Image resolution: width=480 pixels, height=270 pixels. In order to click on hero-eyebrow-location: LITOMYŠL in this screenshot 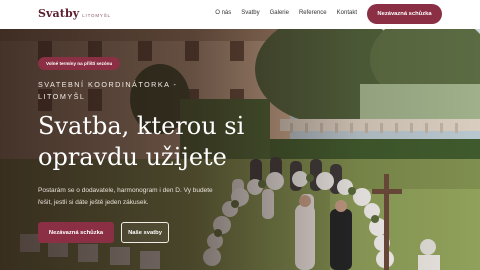, I will do `click(62, 96)`.